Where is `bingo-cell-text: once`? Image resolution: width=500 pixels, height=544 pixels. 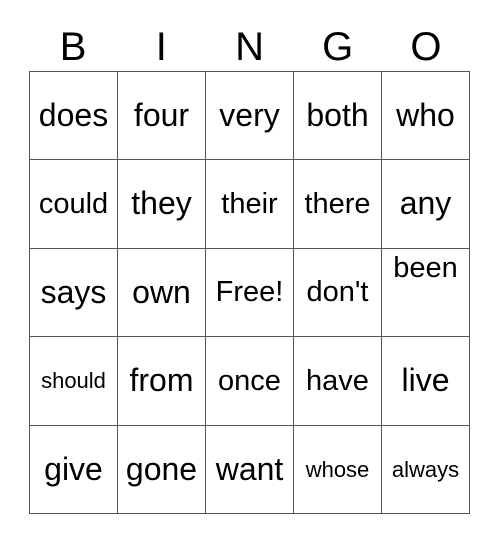 bingo-cell-text: once is located at coordinates (249, 380).